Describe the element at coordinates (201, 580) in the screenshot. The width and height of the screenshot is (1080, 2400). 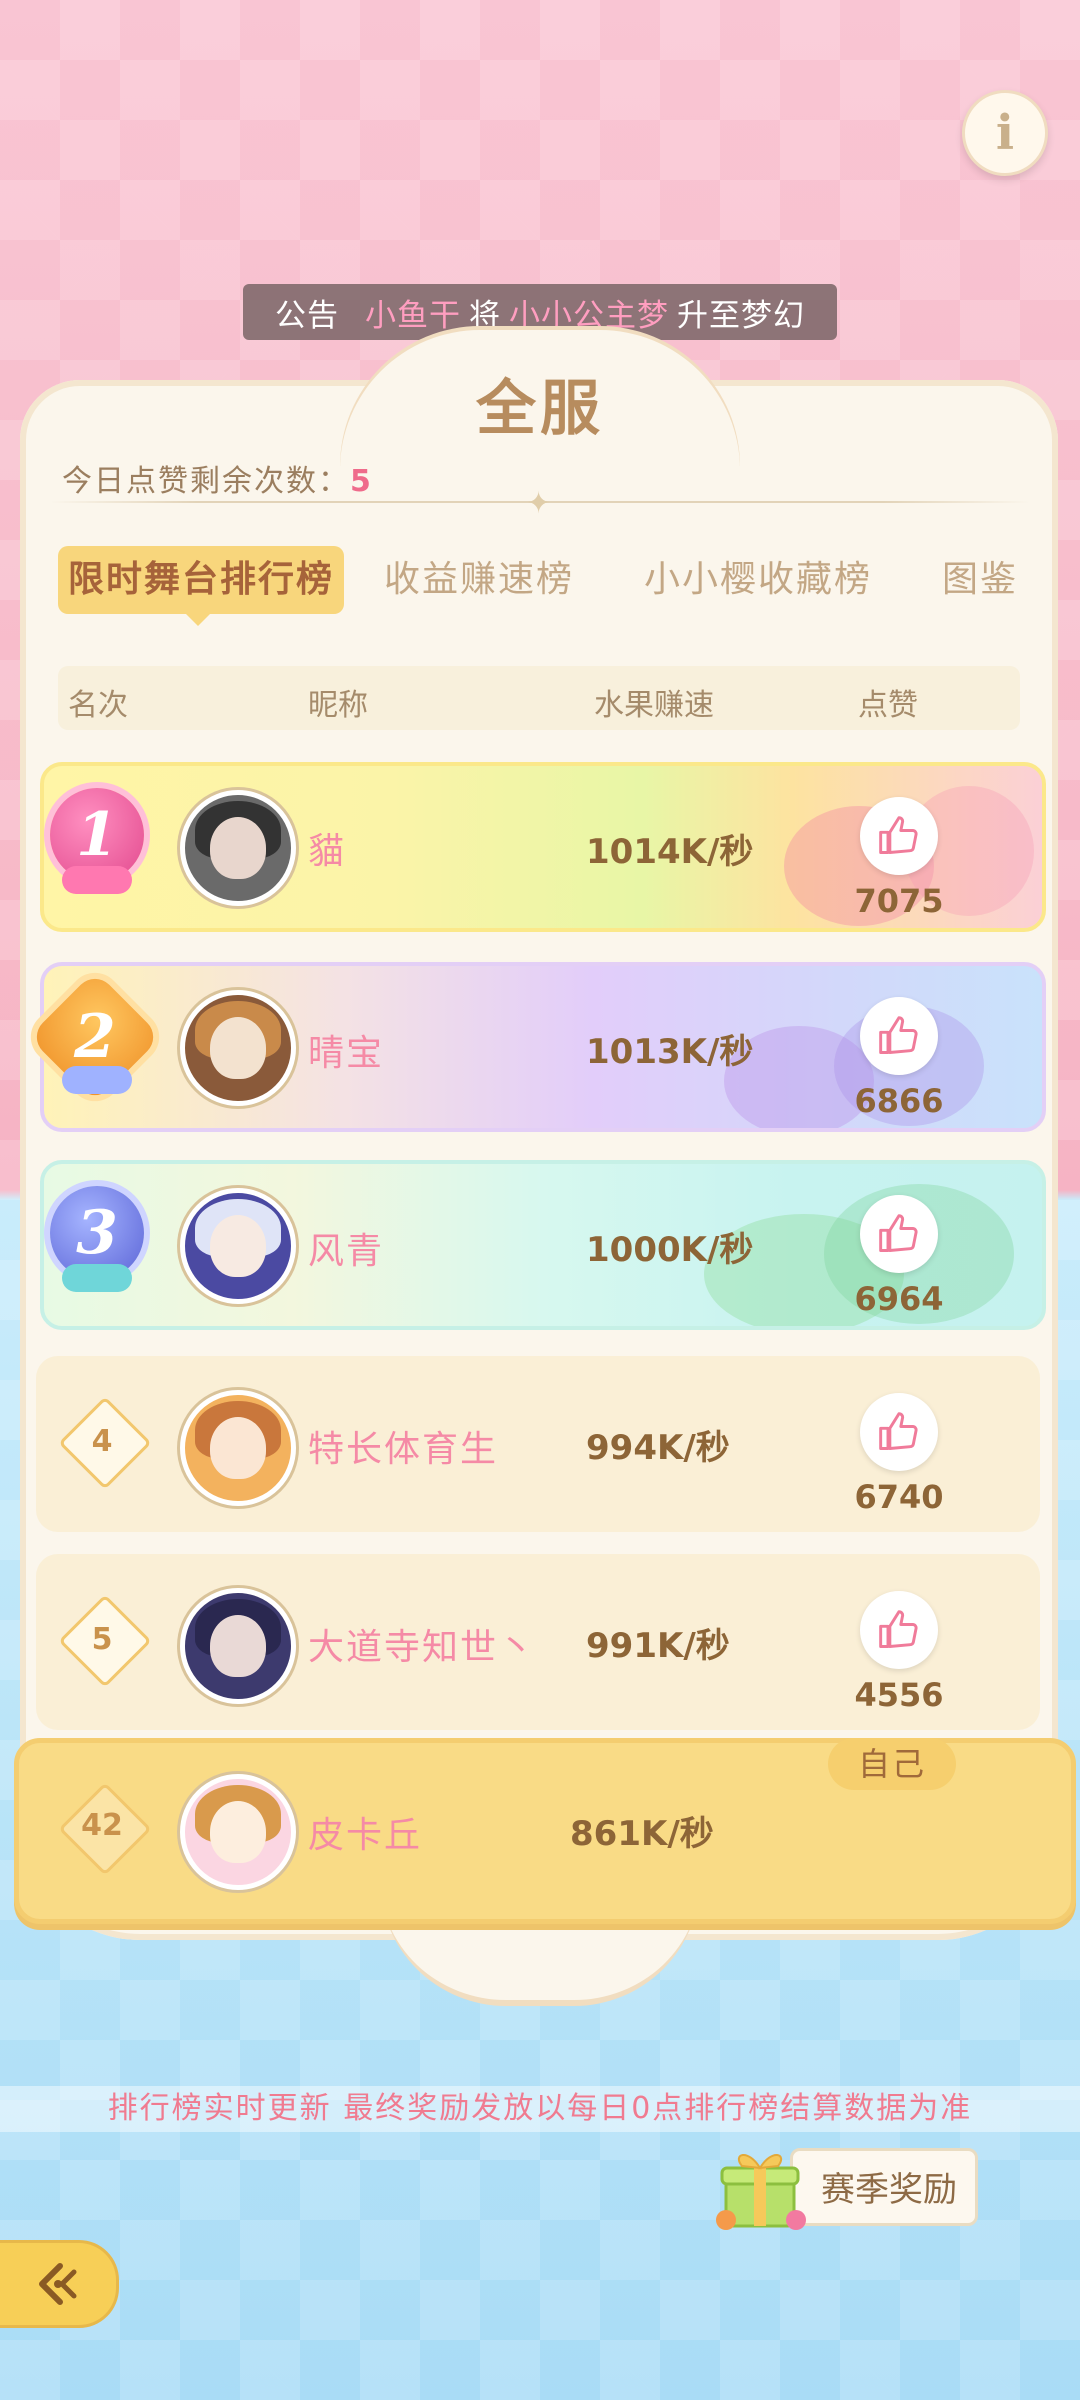
I see `tab-stage-ranking: 限时舞台排行榜` at that location.